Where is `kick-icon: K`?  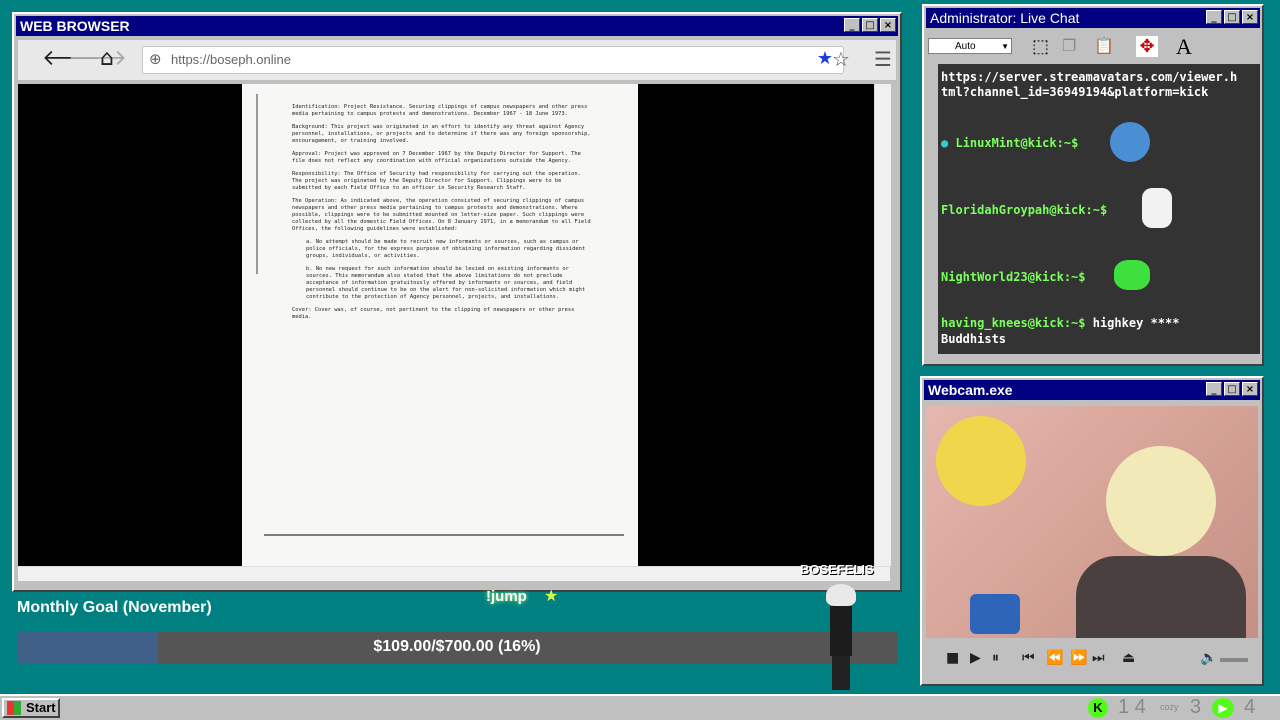 kick-icon: K is located at coordinates (1098, 708).